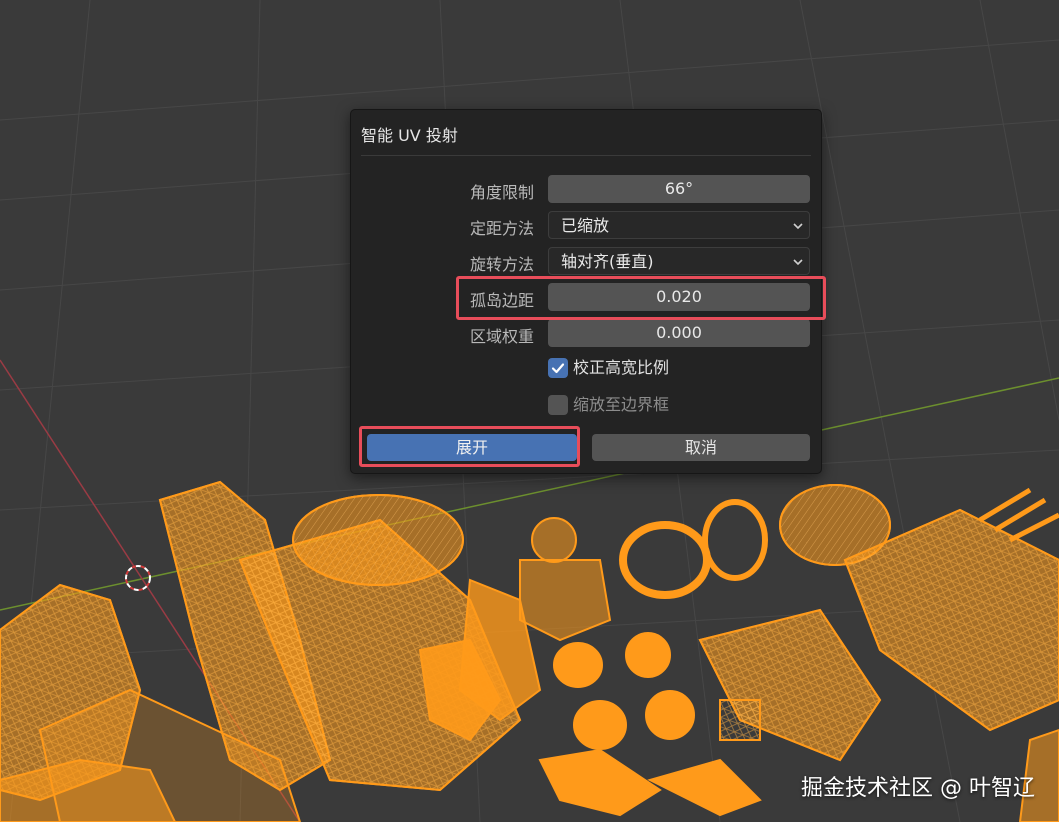 This screenshot has height=822, width=1059. What do you see at coordinates (607, 261) in the screenshot?
I see `rotate-method-value: 轴对齐(垂直)` at bounding box center [607, 261].